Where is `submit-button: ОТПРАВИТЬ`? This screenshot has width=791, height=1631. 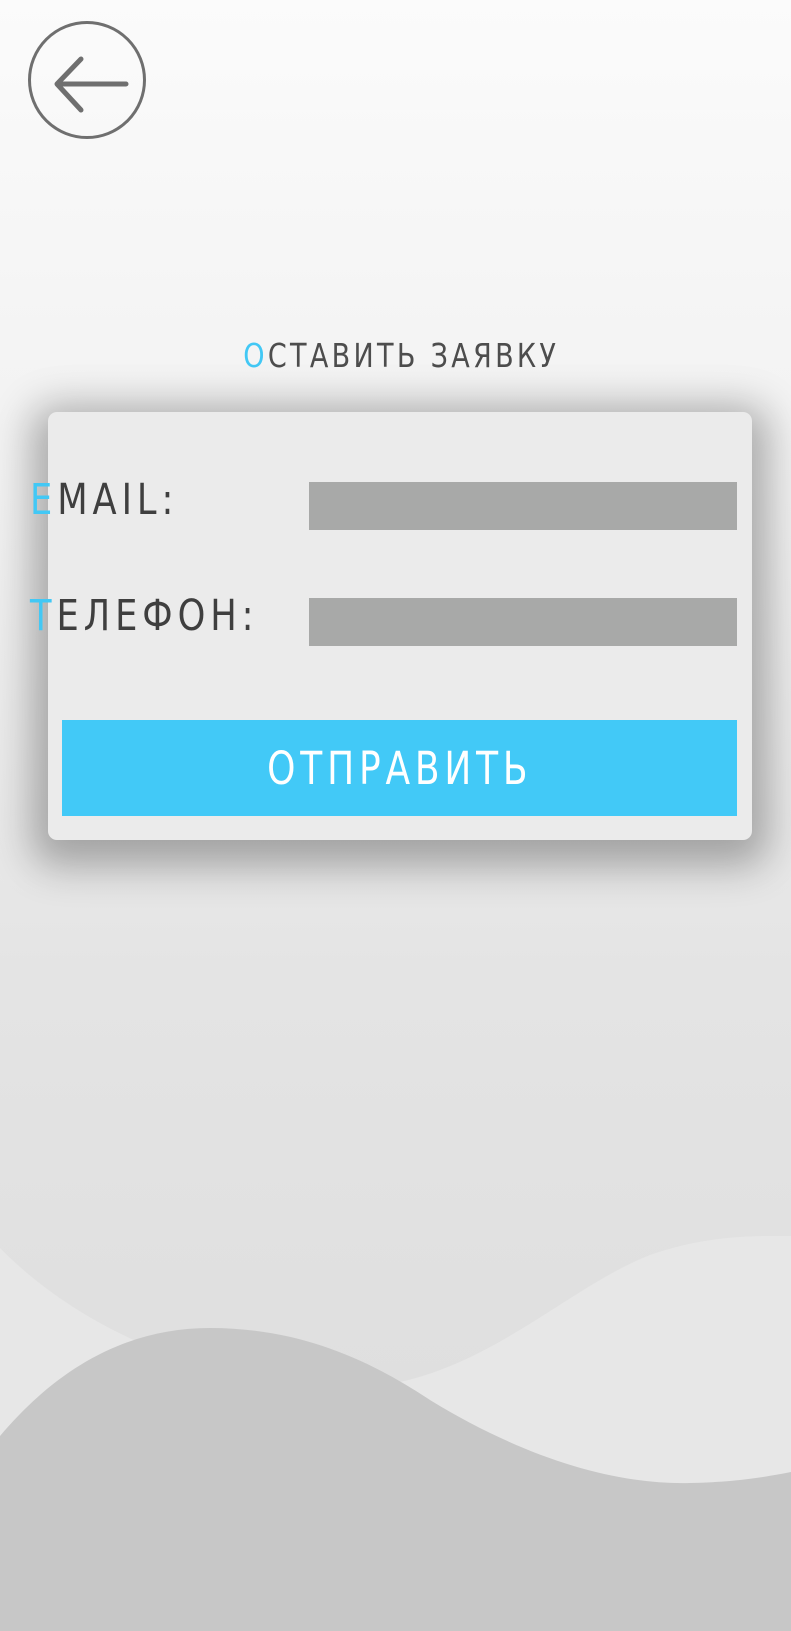 submit-button: ОТПРАВИТЬ is located at coordinates (399, 768).